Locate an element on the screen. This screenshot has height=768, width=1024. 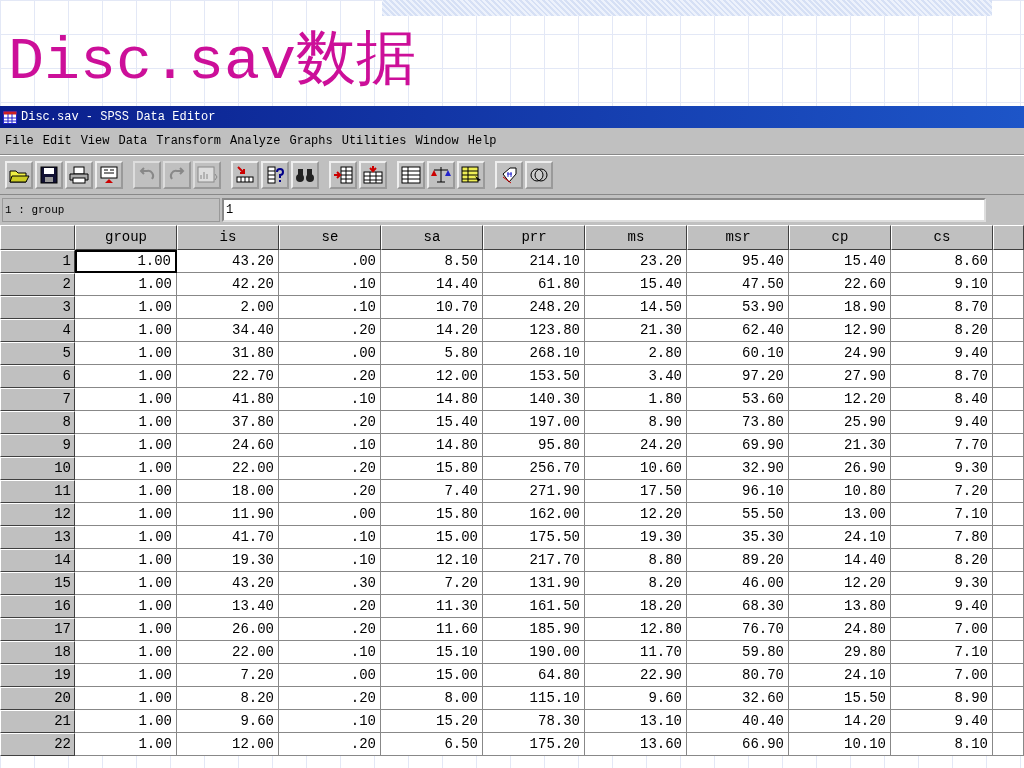
table-cell: 27.90 is located at coordinates (840, 376).